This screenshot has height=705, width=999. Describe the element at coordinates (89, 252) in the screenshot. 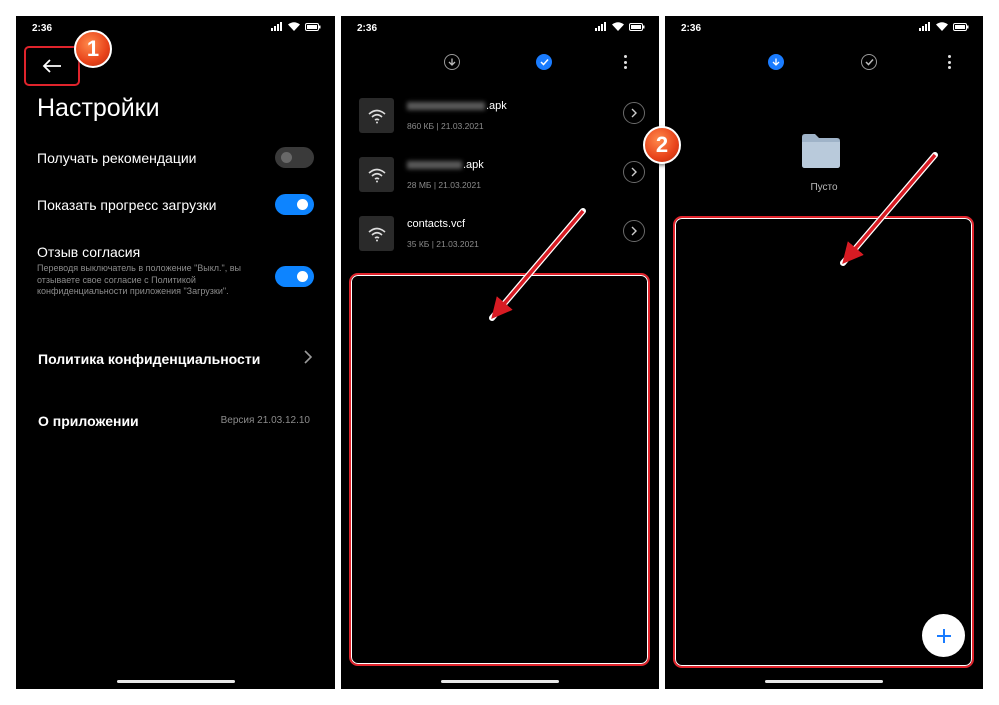

I see `setting-consent-label: Отзыв согласия` at that location.